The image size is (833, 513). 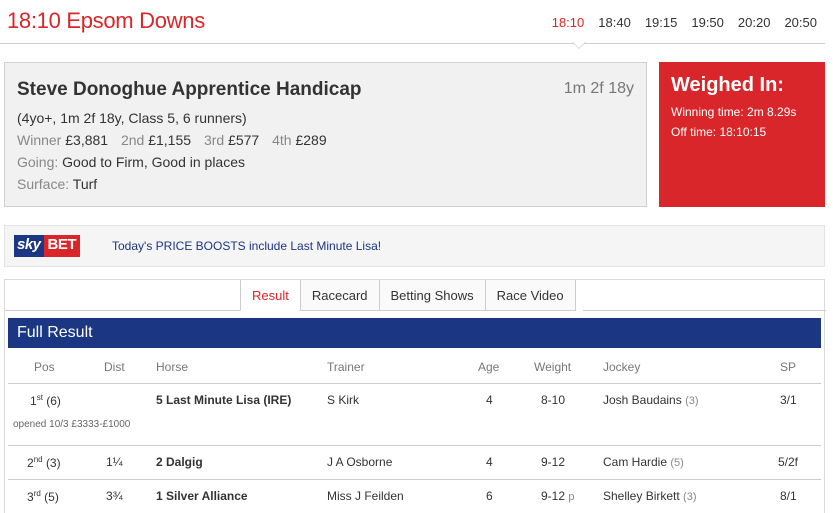 I want to click on race-time-nav: 18:10 18:40 19:15 19:50 20:20 20:50, so click(x=677, y=22).